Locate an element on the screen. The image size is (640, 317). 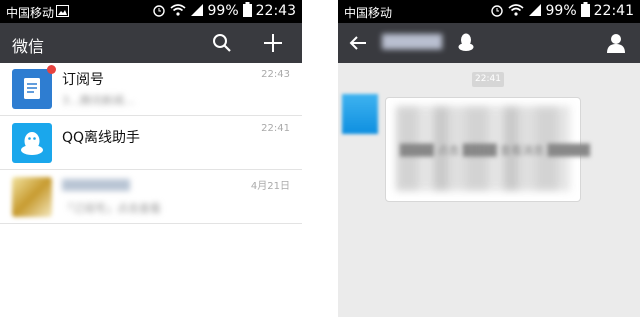
plus-icon is located at coordinates (273, 43).